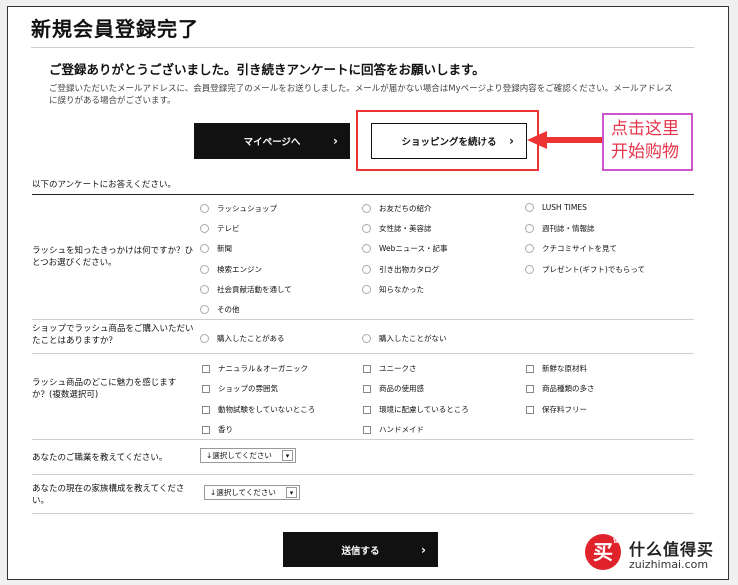 The height and width of the screenshot is (585, 738). What do you see at coordinates (258, 409) in the screenshot?
I see `checkbox-option: 動物試験をしていないところ` at bounding box center [258, 409].